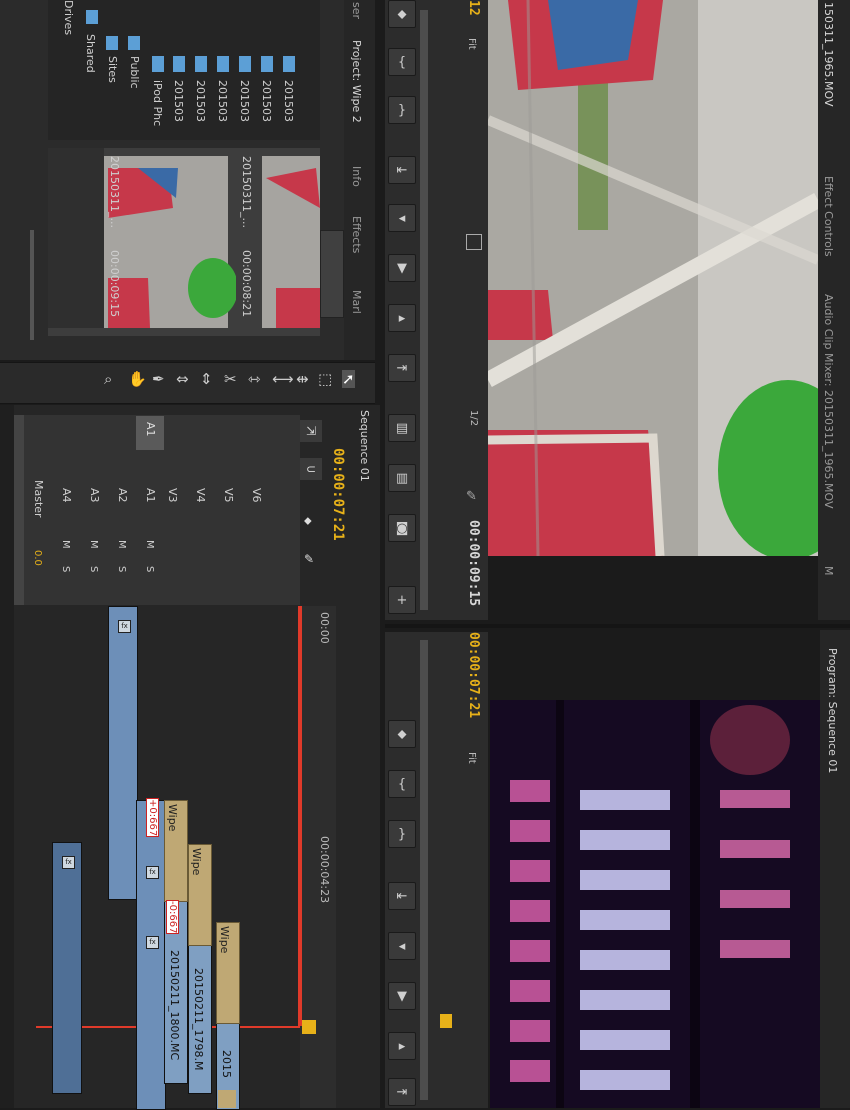 This screenshot has height=1110, width=850. Describe the element at coordinates (288, 101) in the screenshot. I see `tree-item-10-v: 201503` at that location.